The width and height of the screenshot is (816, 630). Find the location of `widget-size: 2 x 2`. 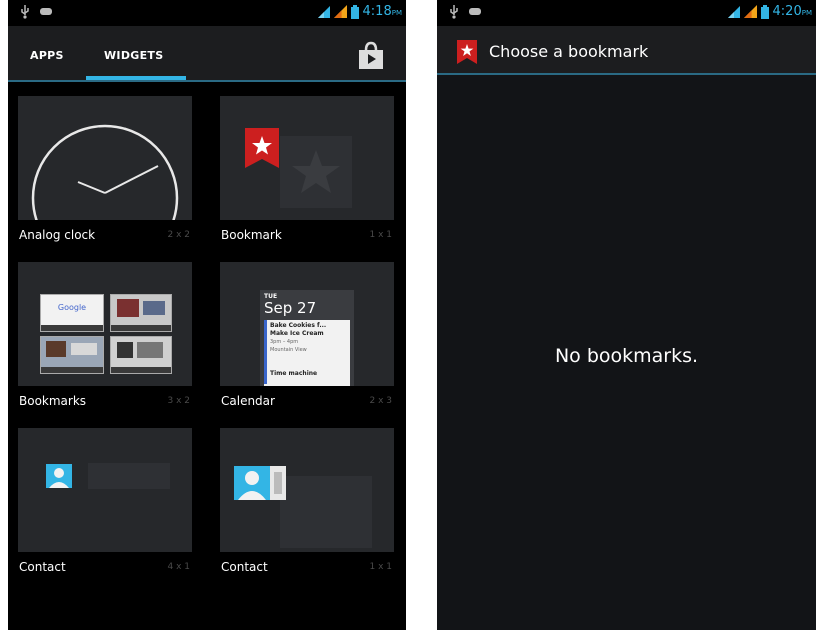

widget-size: 2 x 2 is located at coordinates (179, 235).